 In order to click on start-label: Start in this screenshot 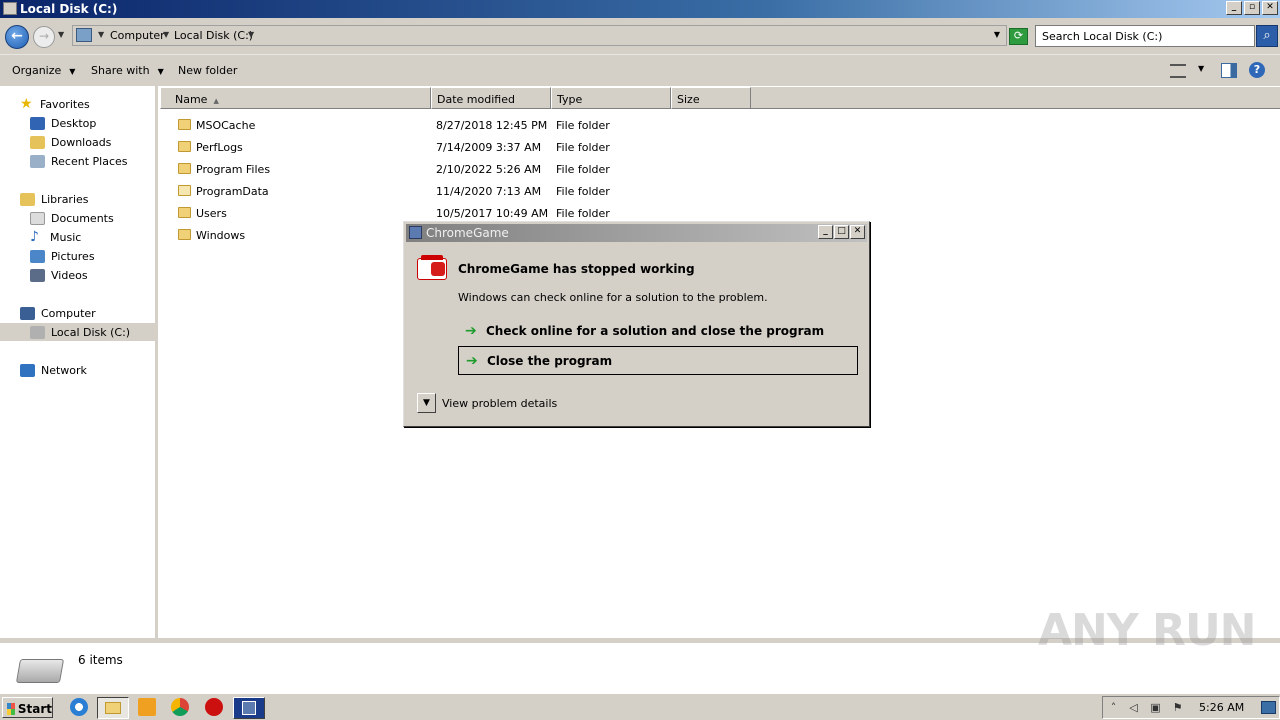, I will do `click(34, 709)`.